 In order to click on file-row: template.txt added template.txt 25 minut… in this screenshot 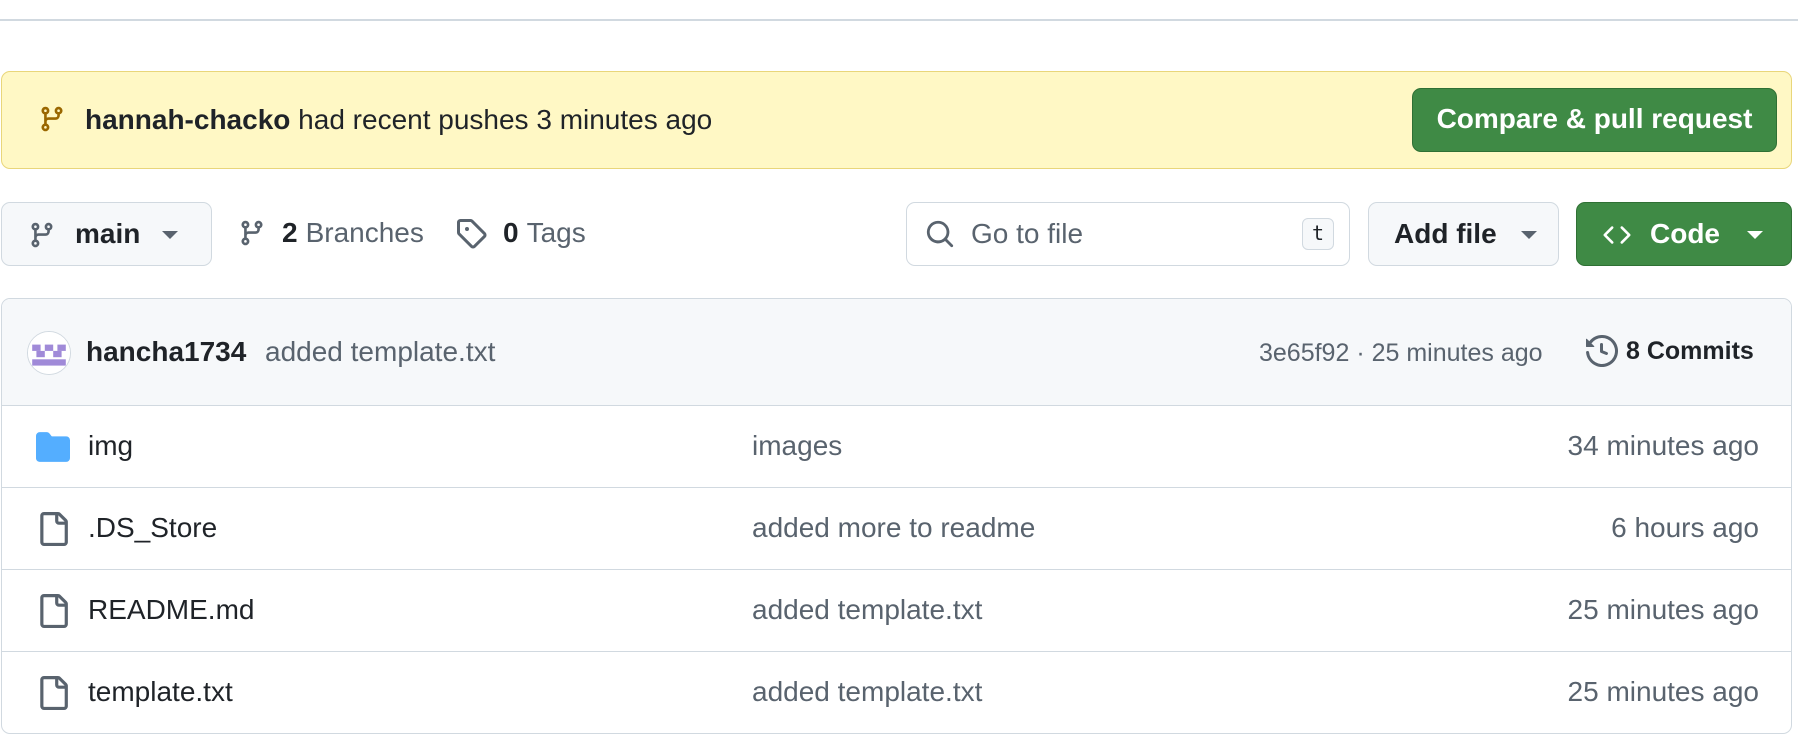, I will do `click(896, 692)`.